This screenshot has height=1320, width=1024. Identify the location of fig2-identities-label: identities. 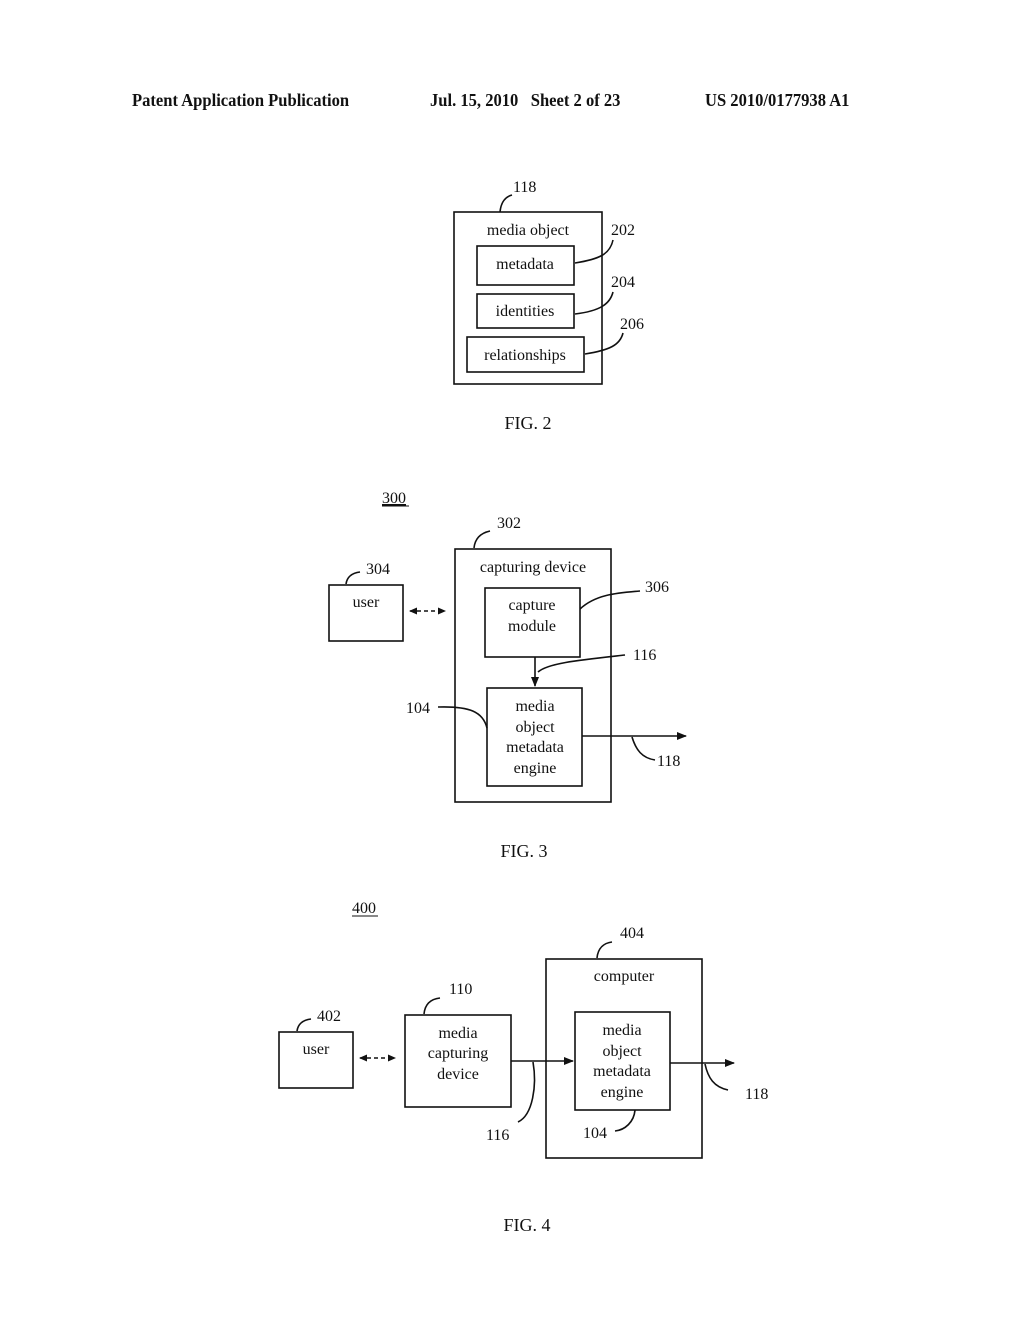
(525, 311).